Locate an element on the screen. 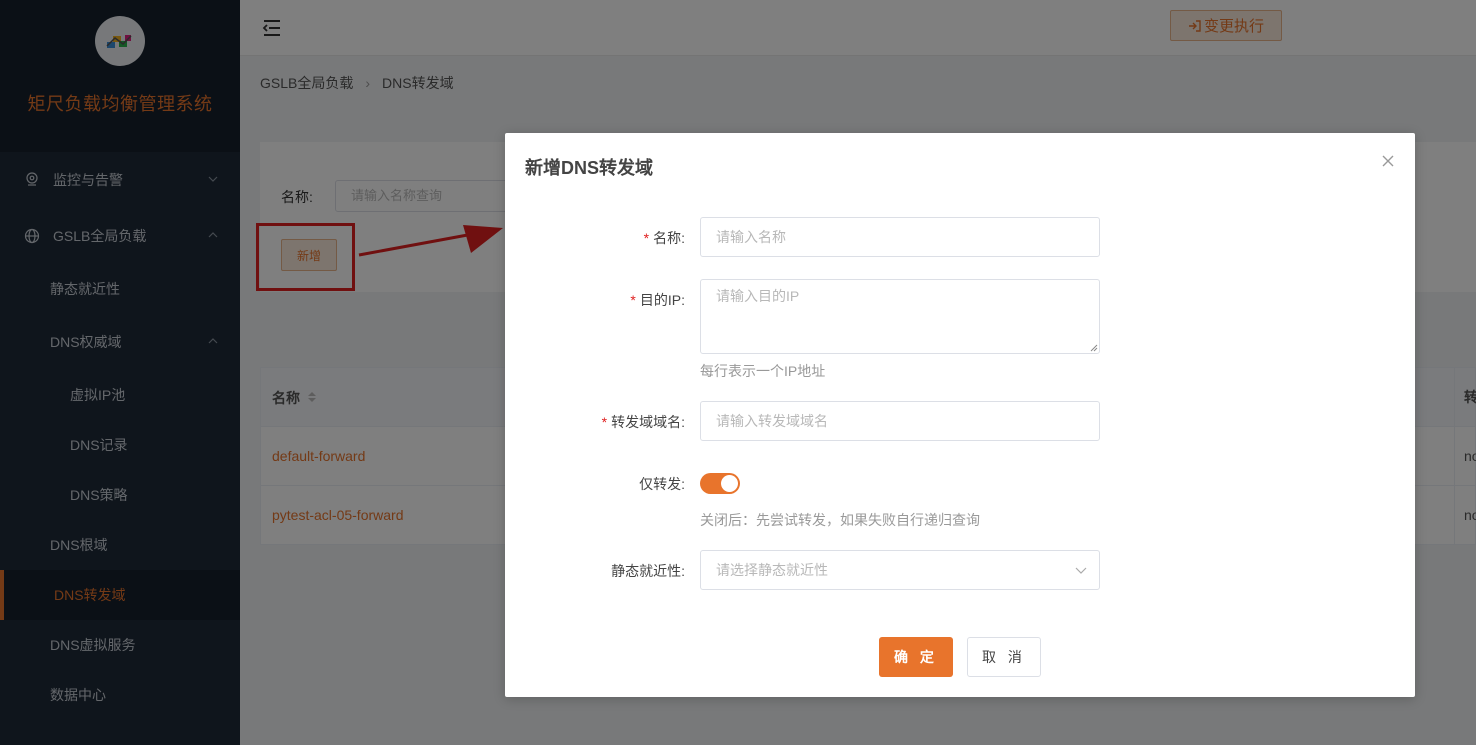 The image size is (1476, 745). chevron-down-icon is located at coordinates (1081, 570).